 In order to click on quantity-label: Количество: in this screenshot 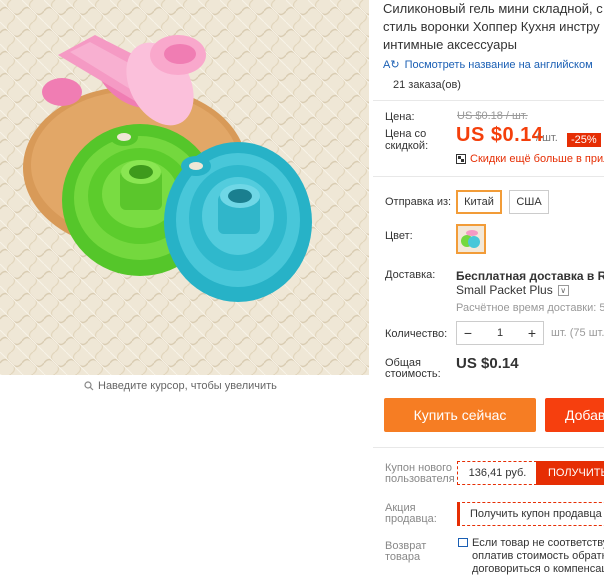, I will do `click(416, 334)`.